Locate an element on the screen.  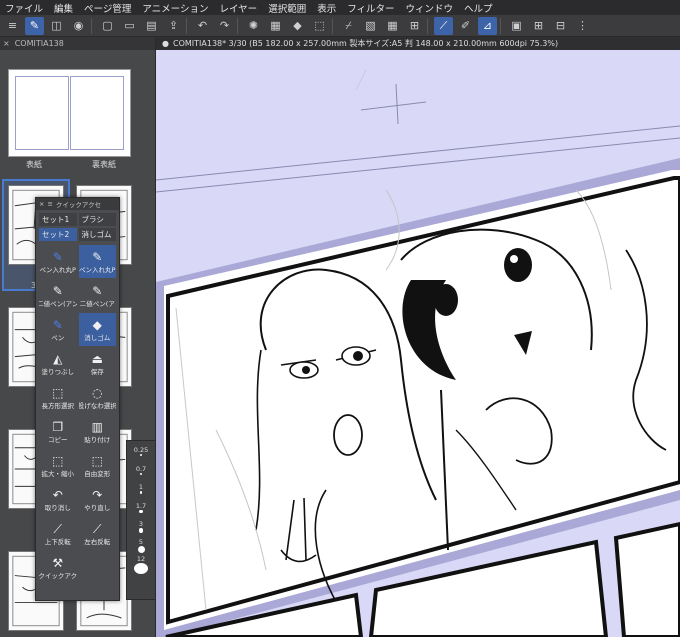
quick-access-item: ⚒ クイックアク is located at coordinates (58, 567).